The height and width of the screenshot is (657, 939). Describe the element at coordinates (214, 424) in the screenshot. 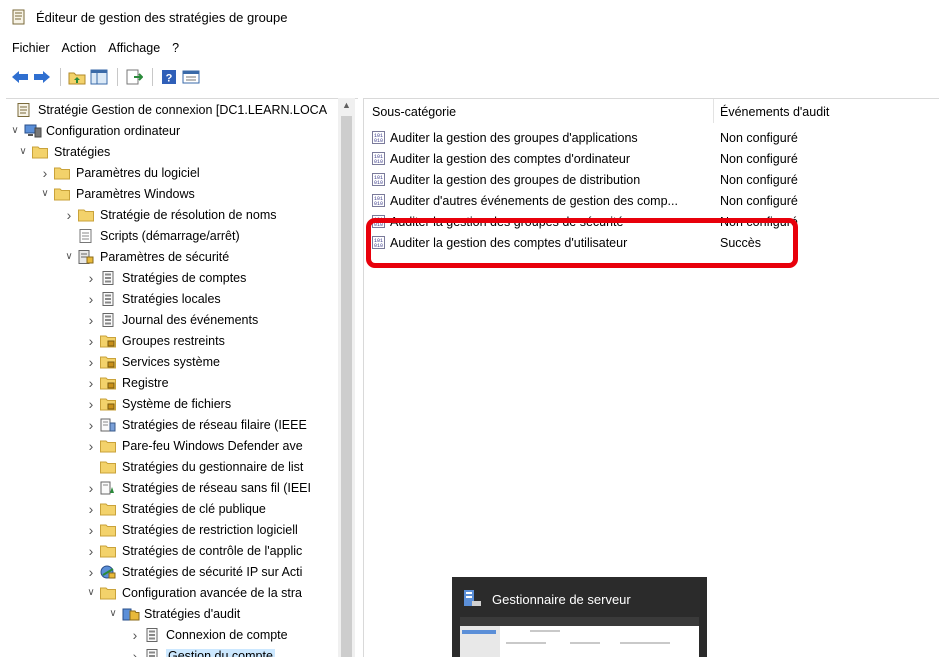

I see `tree-node-label: Stratégies de réseau filaire (IEEE` at that location.